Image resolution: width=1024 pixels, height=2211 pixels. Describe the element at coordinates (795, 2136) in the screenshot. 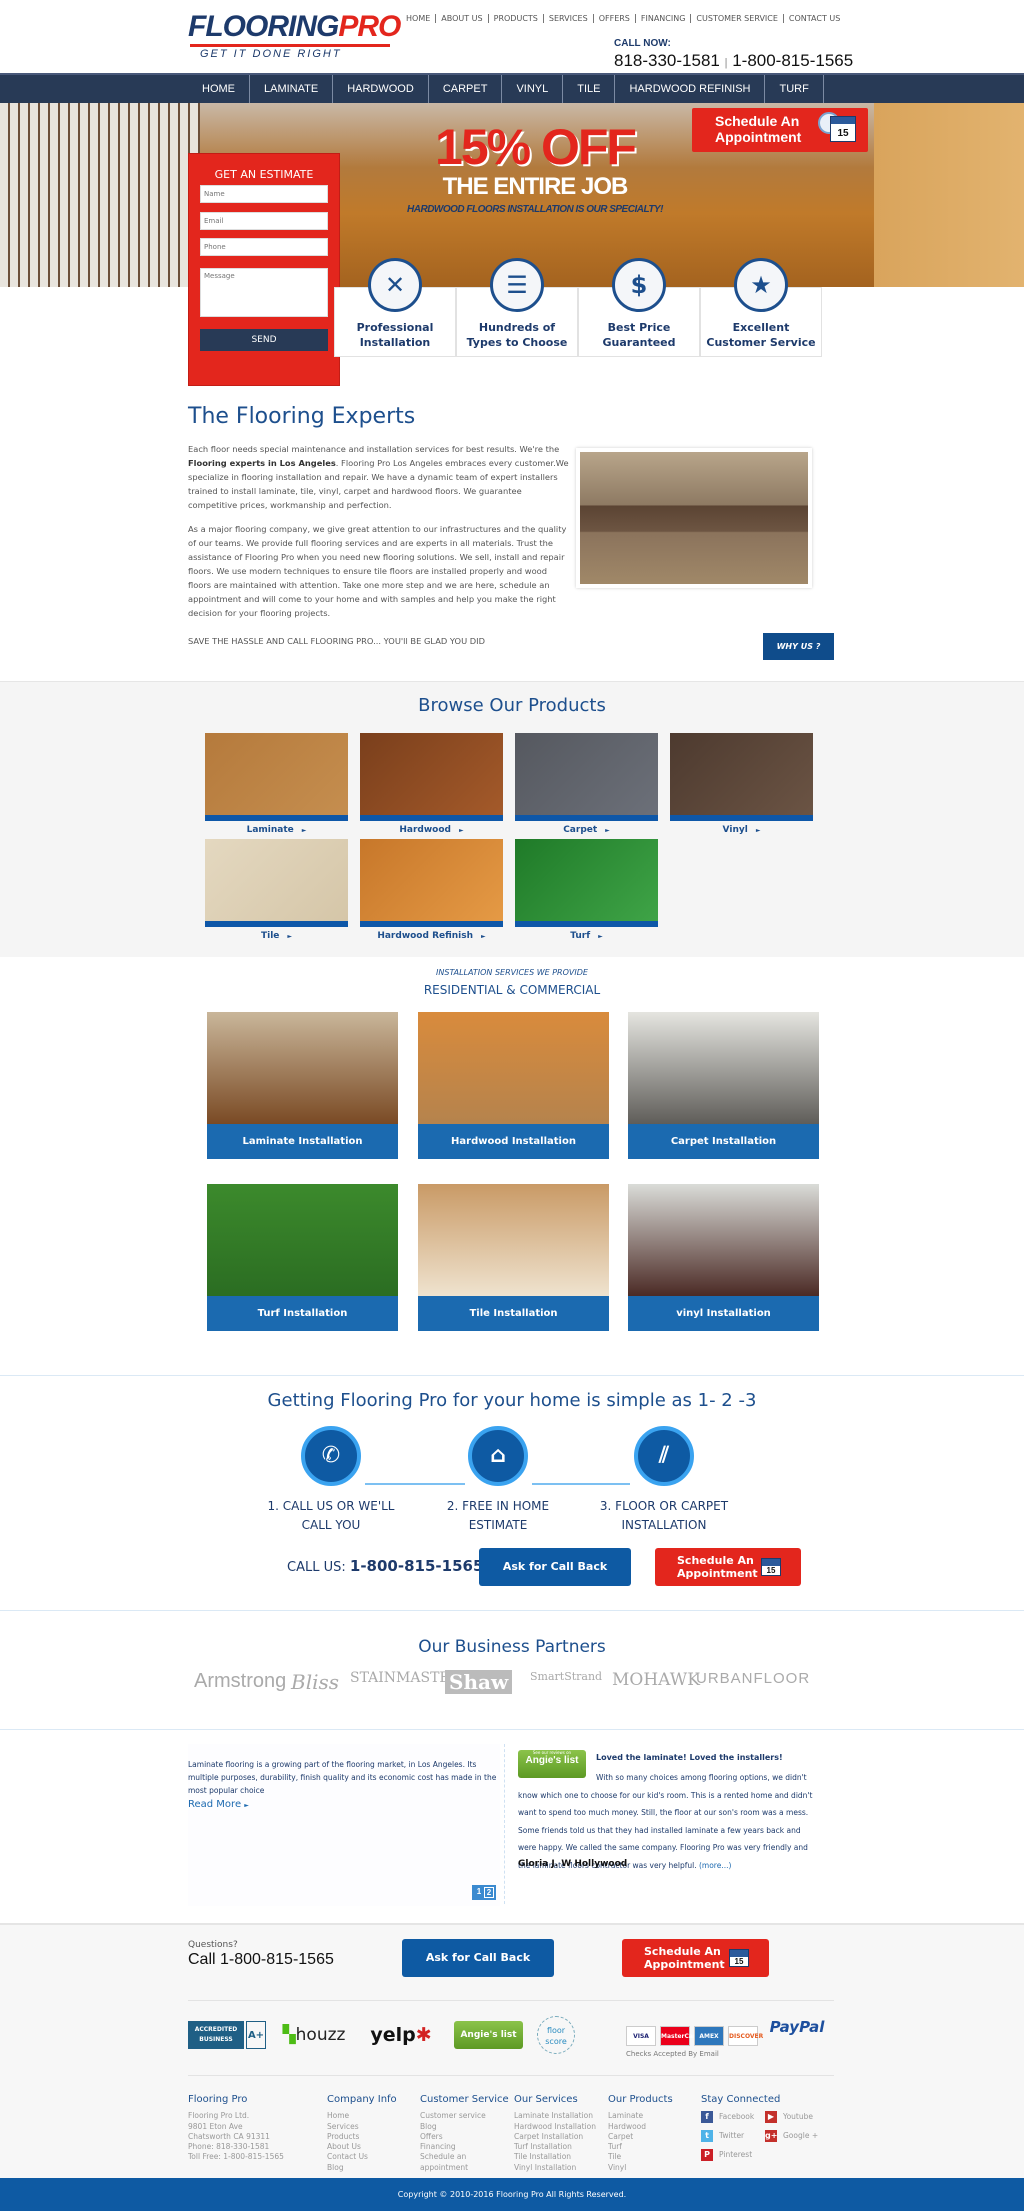

I see `social-link-google: g+ Google +` at that location.